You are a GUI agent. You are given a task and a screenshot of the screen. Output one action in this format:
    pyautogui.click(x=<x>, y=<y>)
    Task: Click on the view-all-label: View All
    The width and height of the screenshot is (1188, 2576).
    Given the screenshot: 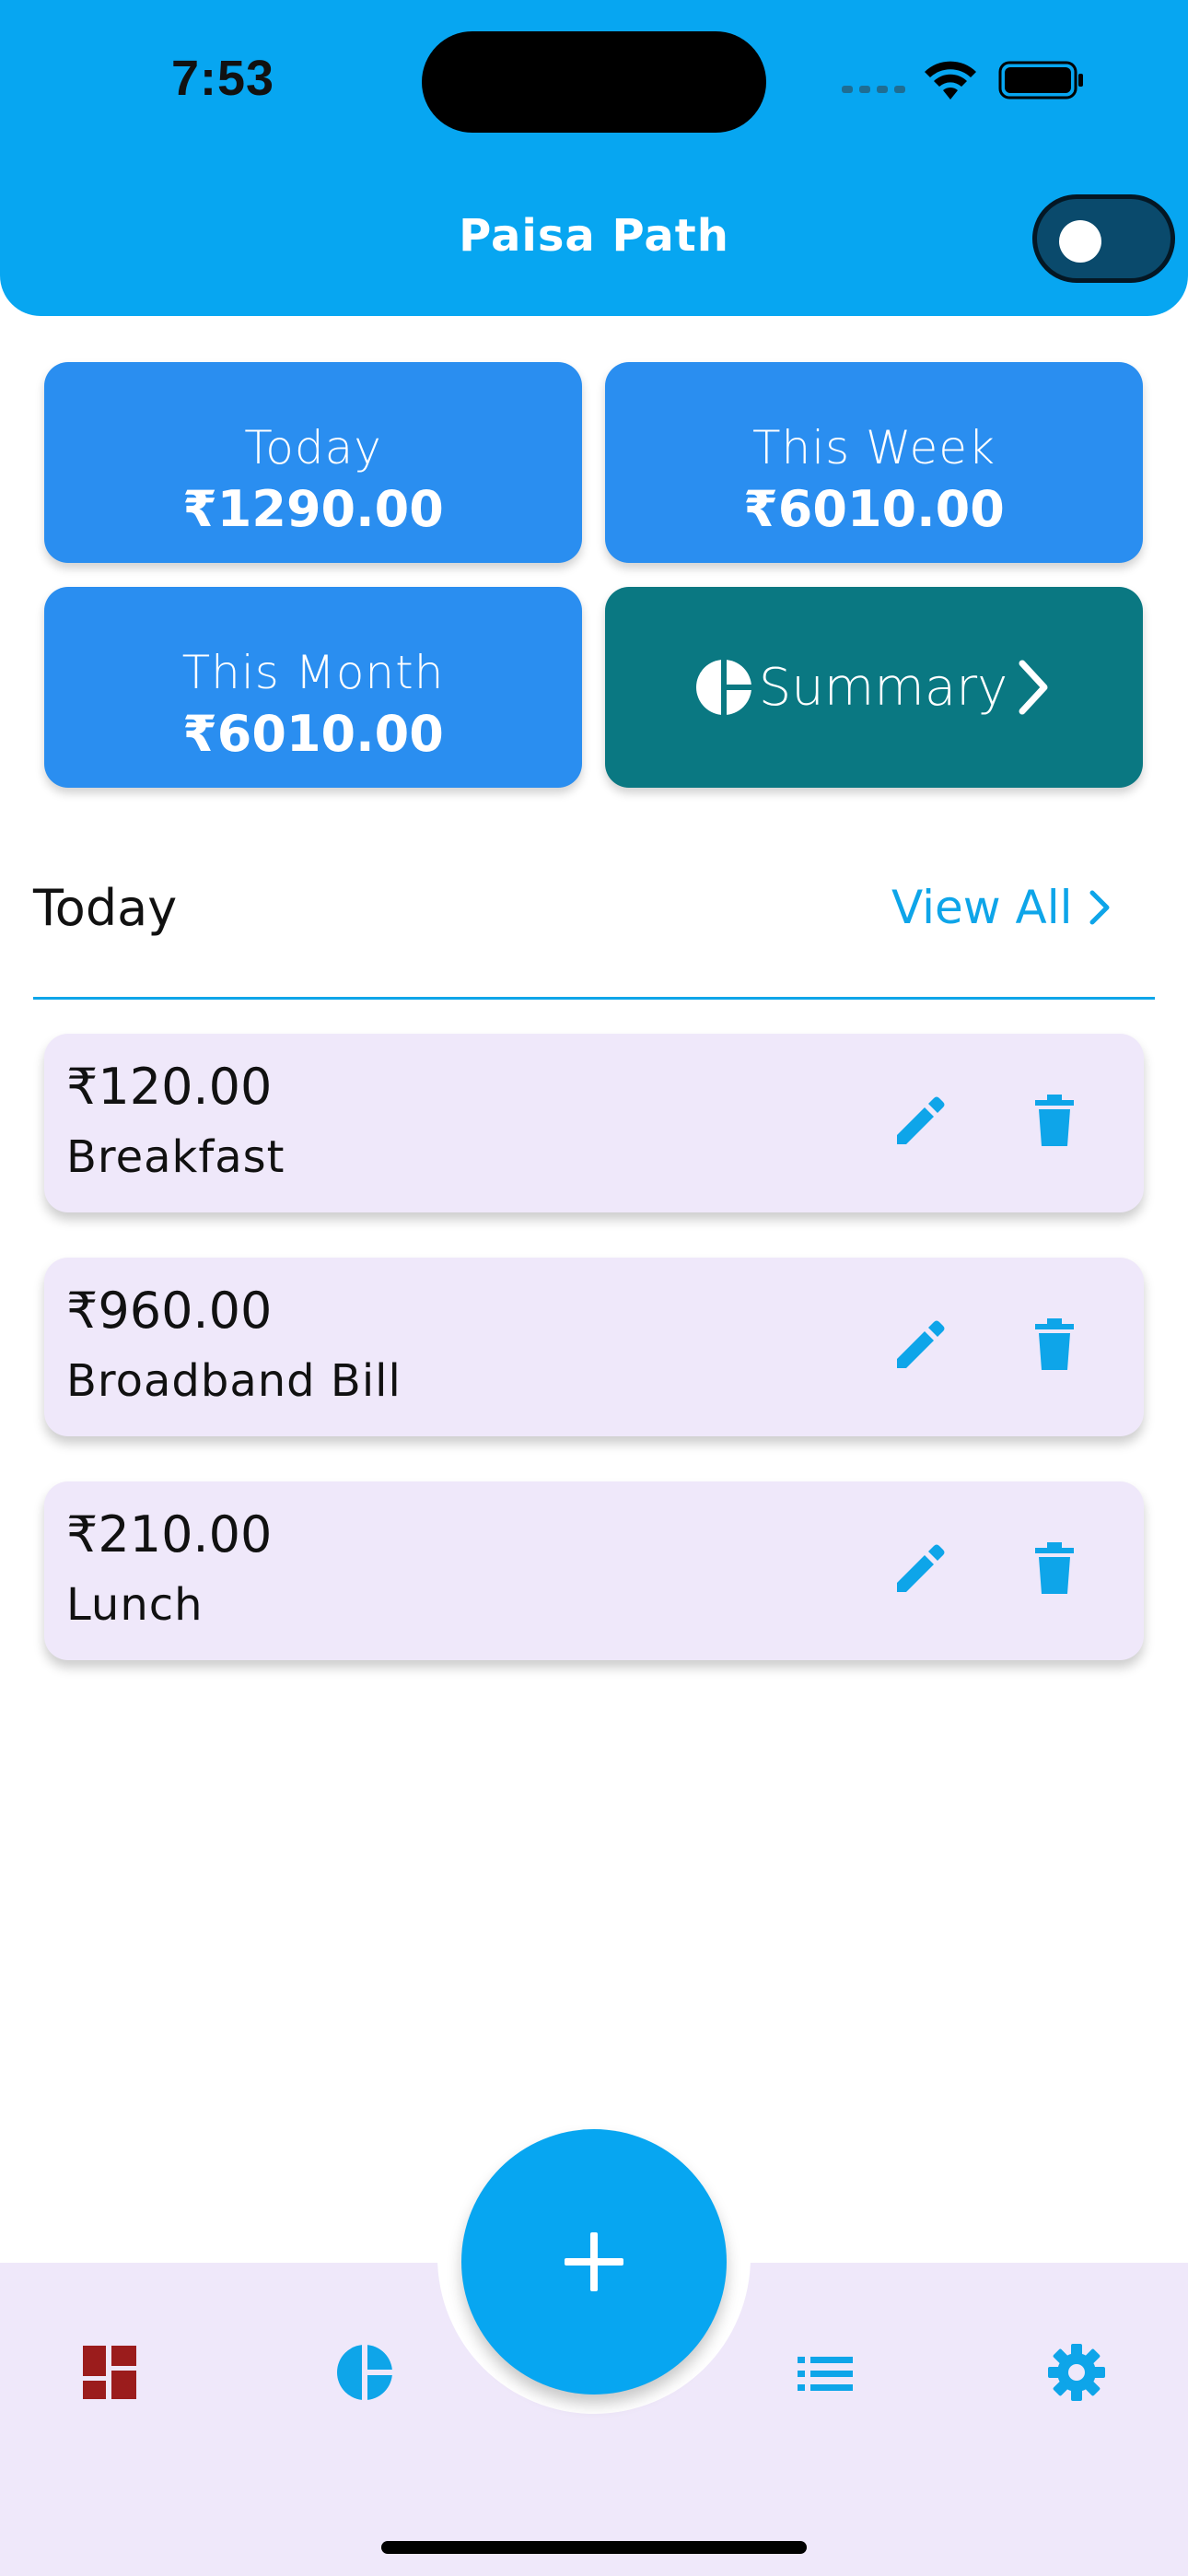 What is the action you would take?
    pyautogui.click(x=982, y=907)
    